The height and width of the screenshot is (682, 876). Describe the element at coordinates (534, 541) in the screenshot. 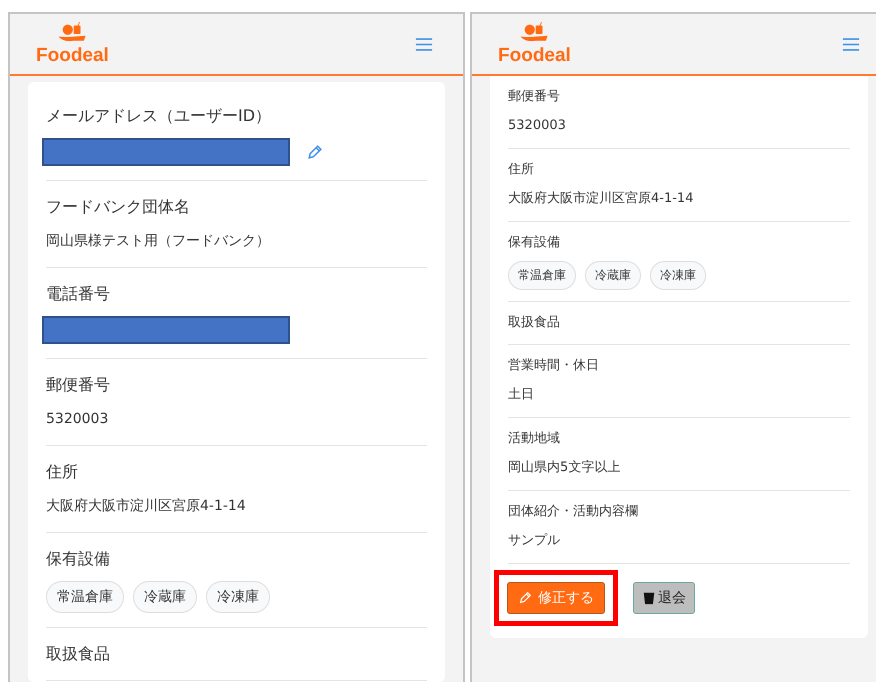

I see `field-value: サンプル` at that location.